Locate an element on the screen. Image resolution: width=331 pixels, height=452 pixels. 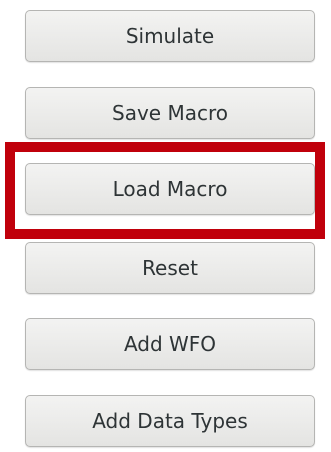
save-macro-button: Save Macro is located at coordinates (170, 113).